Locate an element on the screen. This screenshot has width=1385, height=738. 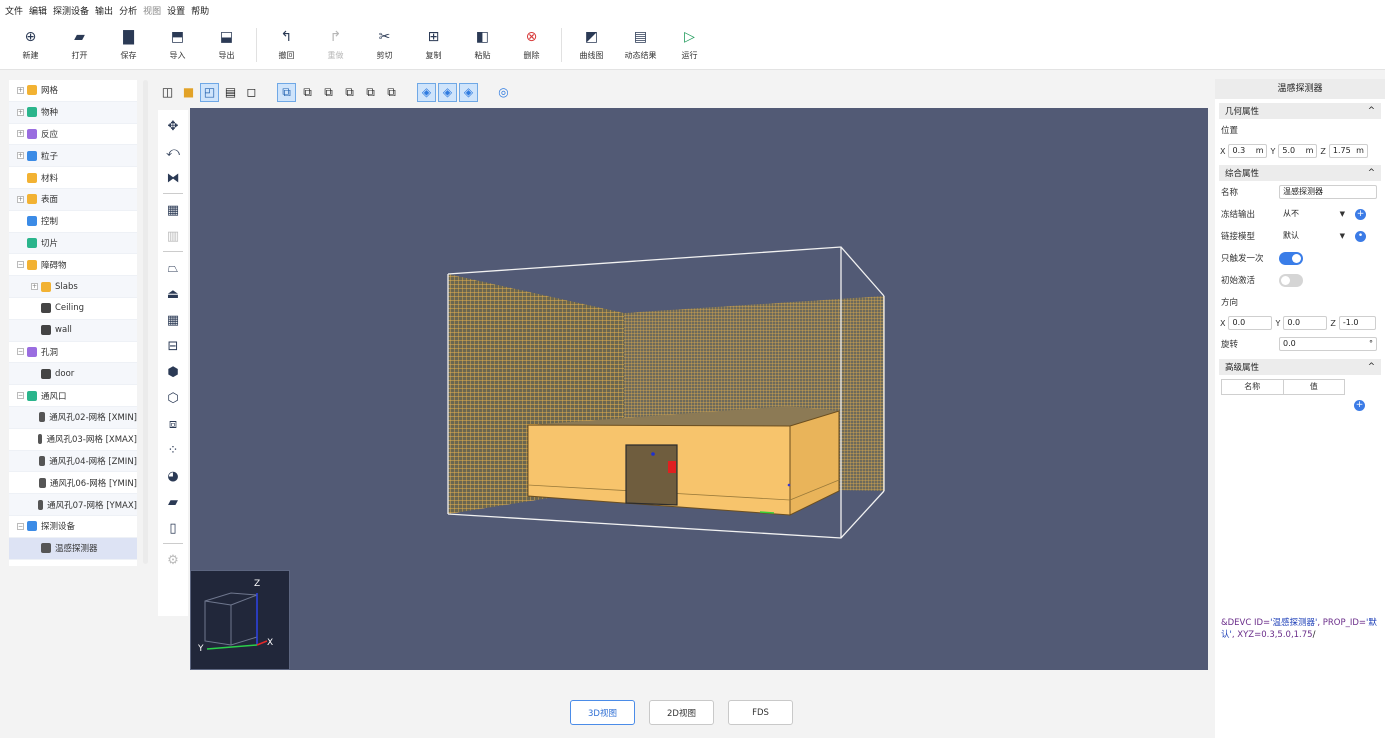
export-button: ⬓ 导出 is located at coordinates (226, 44).